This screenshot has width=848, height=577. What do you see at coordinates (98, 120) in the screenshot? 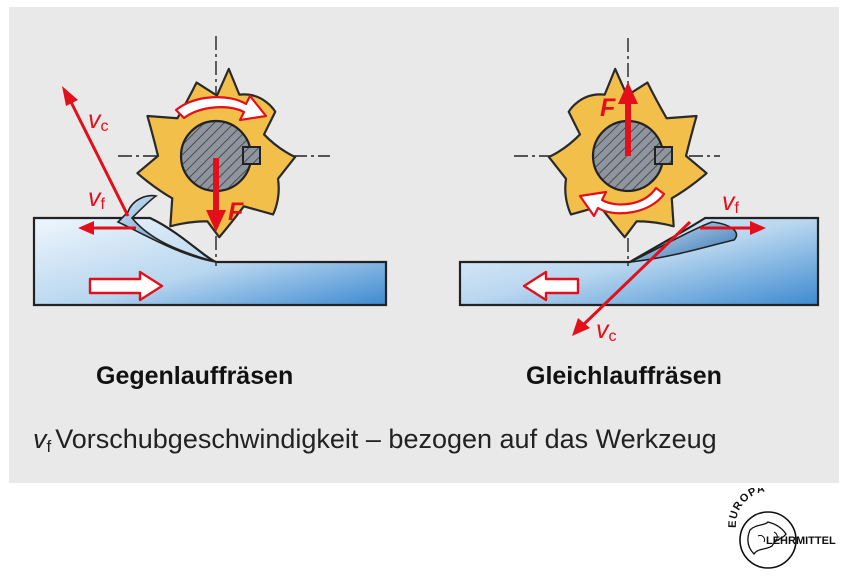
I see `left-vc-label: vc` at bounding box center [98, 120].